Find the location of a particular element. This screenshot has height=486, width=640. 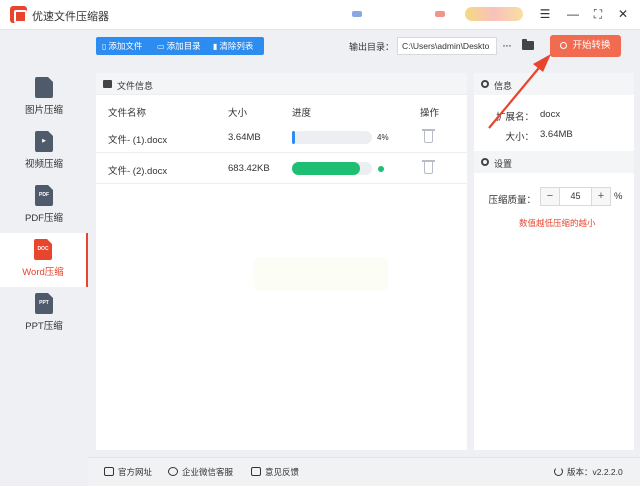

video-file-icon: ▶ is located at coordinates (44, 141).